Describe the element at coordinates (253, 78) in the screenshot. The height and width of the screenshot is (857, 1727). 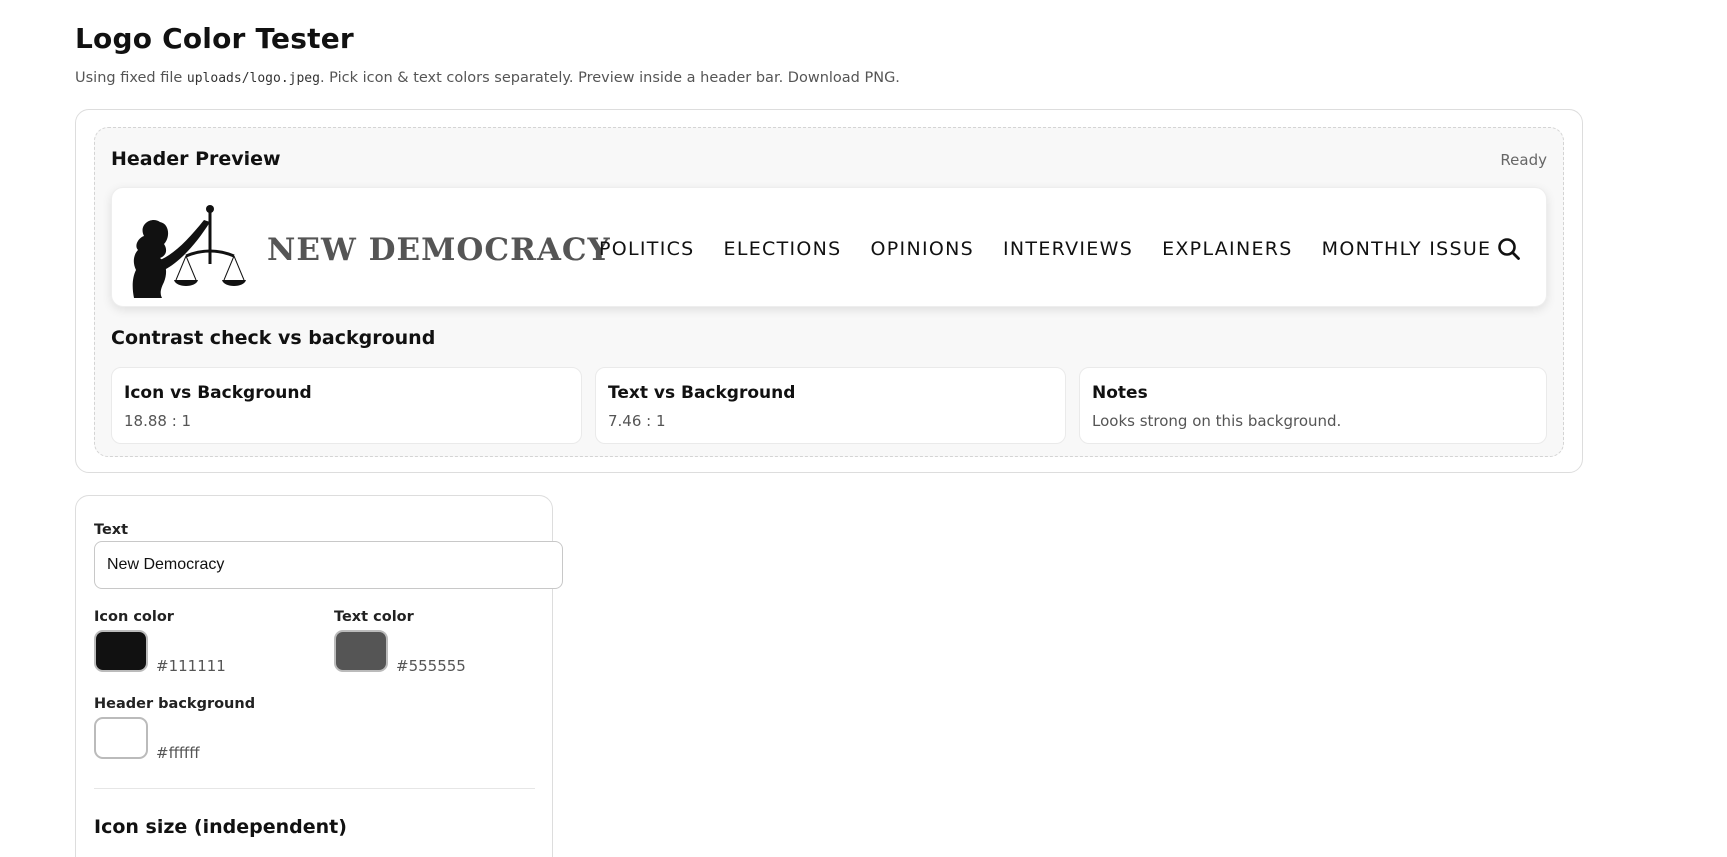
I see `subtitle-file-path: uploads/logo.jpeg` at that location.